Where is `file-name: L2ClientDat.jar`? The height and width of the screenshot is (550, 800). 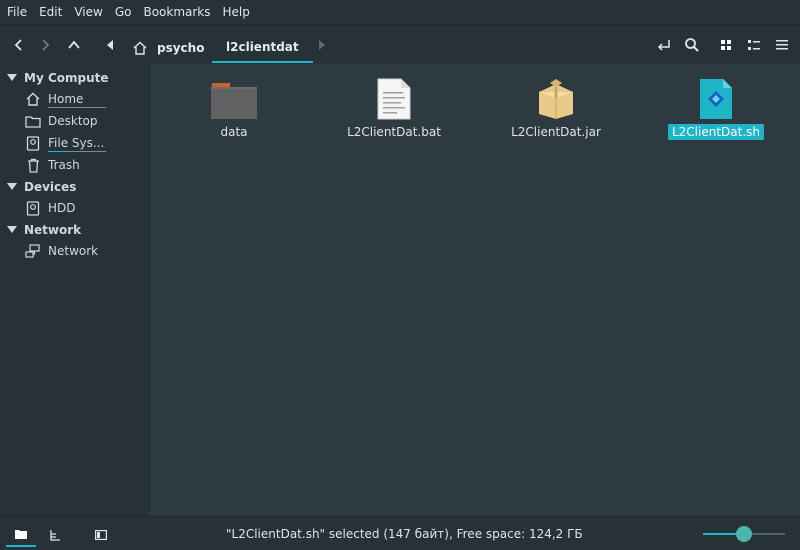
file-name: L2ClientDat.jar is located at coordinates (556, 132).